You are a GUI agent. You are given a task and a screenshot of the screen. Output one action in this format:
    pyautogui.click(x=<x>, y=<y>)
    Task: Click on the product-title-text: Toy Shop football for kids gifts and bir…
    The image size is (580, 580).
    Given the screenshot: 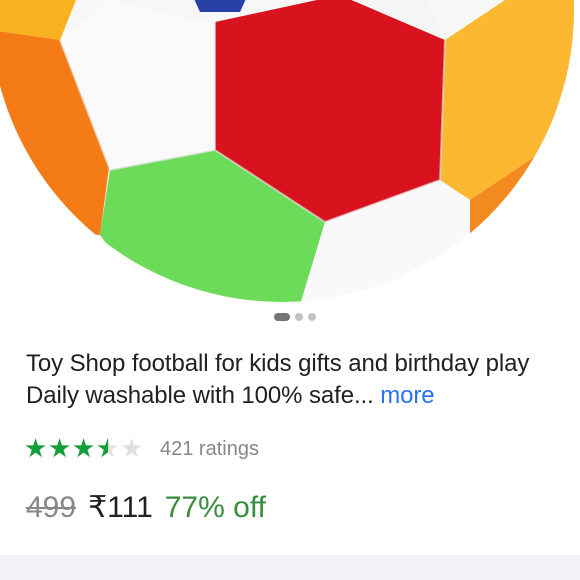 What is the action you would take?
    pyautogui.click(x=278, y=379)
    